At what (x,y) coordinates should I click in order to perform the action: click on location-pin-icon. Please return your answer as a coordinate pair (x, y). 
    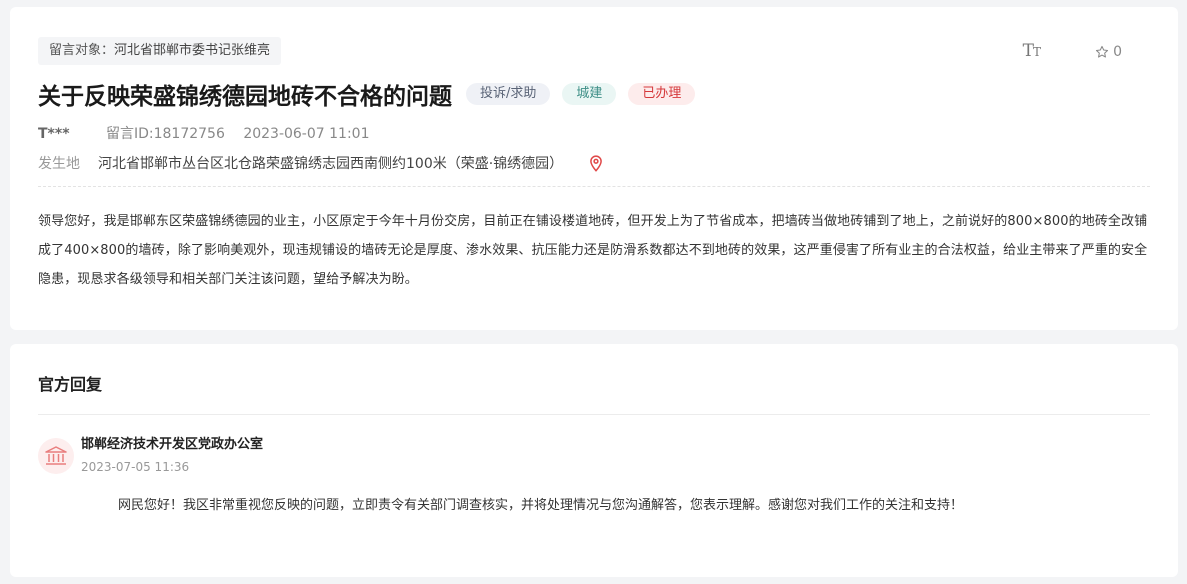
    Looking at the image, I should click on (596, 163).